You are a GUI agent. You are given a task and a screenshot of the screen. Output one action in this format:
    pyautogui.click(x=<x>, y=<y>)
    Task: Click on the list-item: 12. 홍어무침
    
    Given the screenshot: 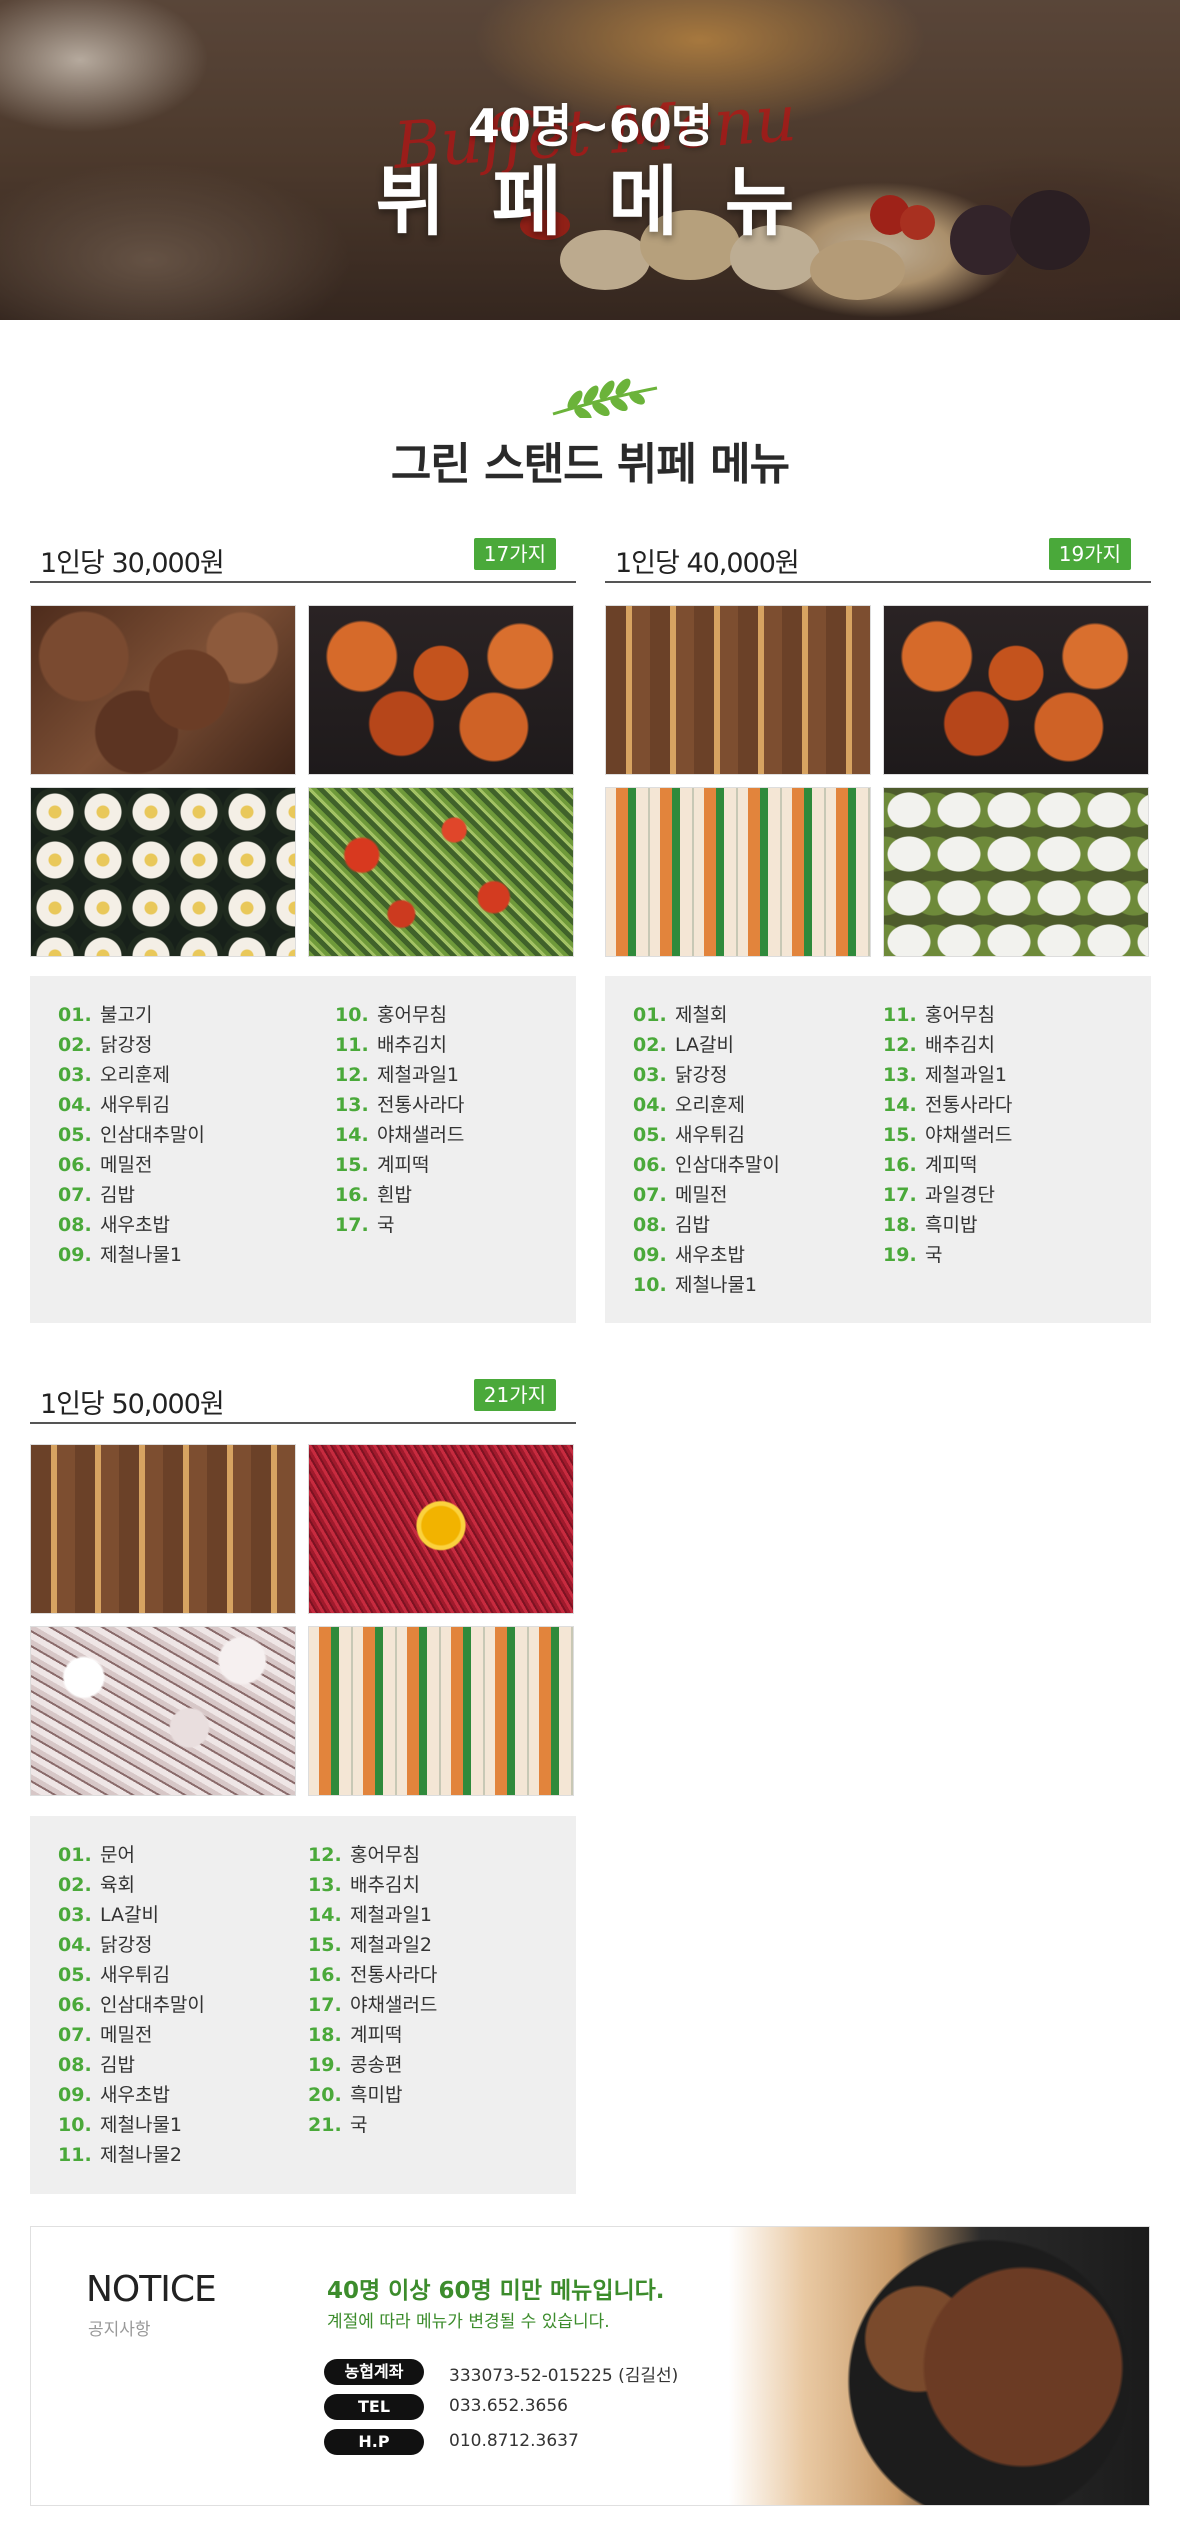 What is the action you would take?
    pyautogui.click(x=364, y=1855)
    